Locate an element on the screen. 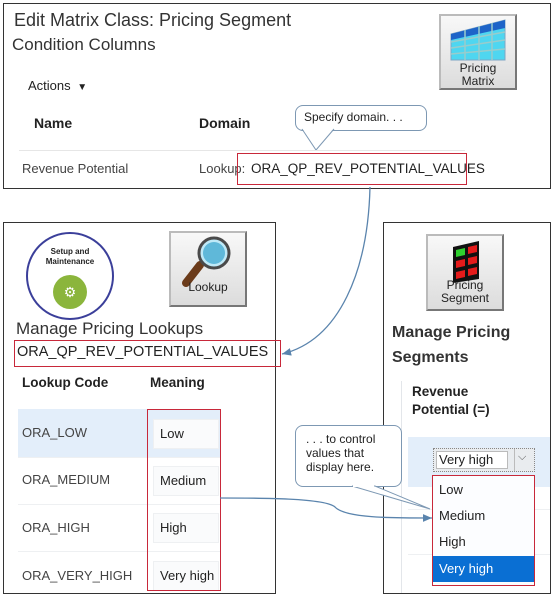 The image size is (554, 597). segment-tile-label-2: Segment is located at coordinates (465, 298).